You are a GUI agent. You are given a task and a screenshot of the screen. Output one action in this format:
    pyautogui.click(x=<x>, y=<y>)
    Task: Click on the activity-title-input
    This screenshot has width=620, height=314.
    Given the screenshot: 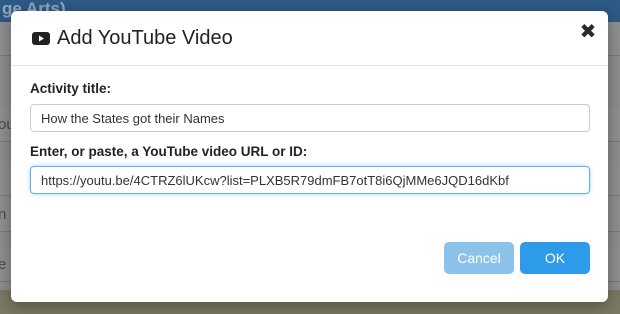 What is the action you would take?
    pyautogui.click(x=310, y=118)
    